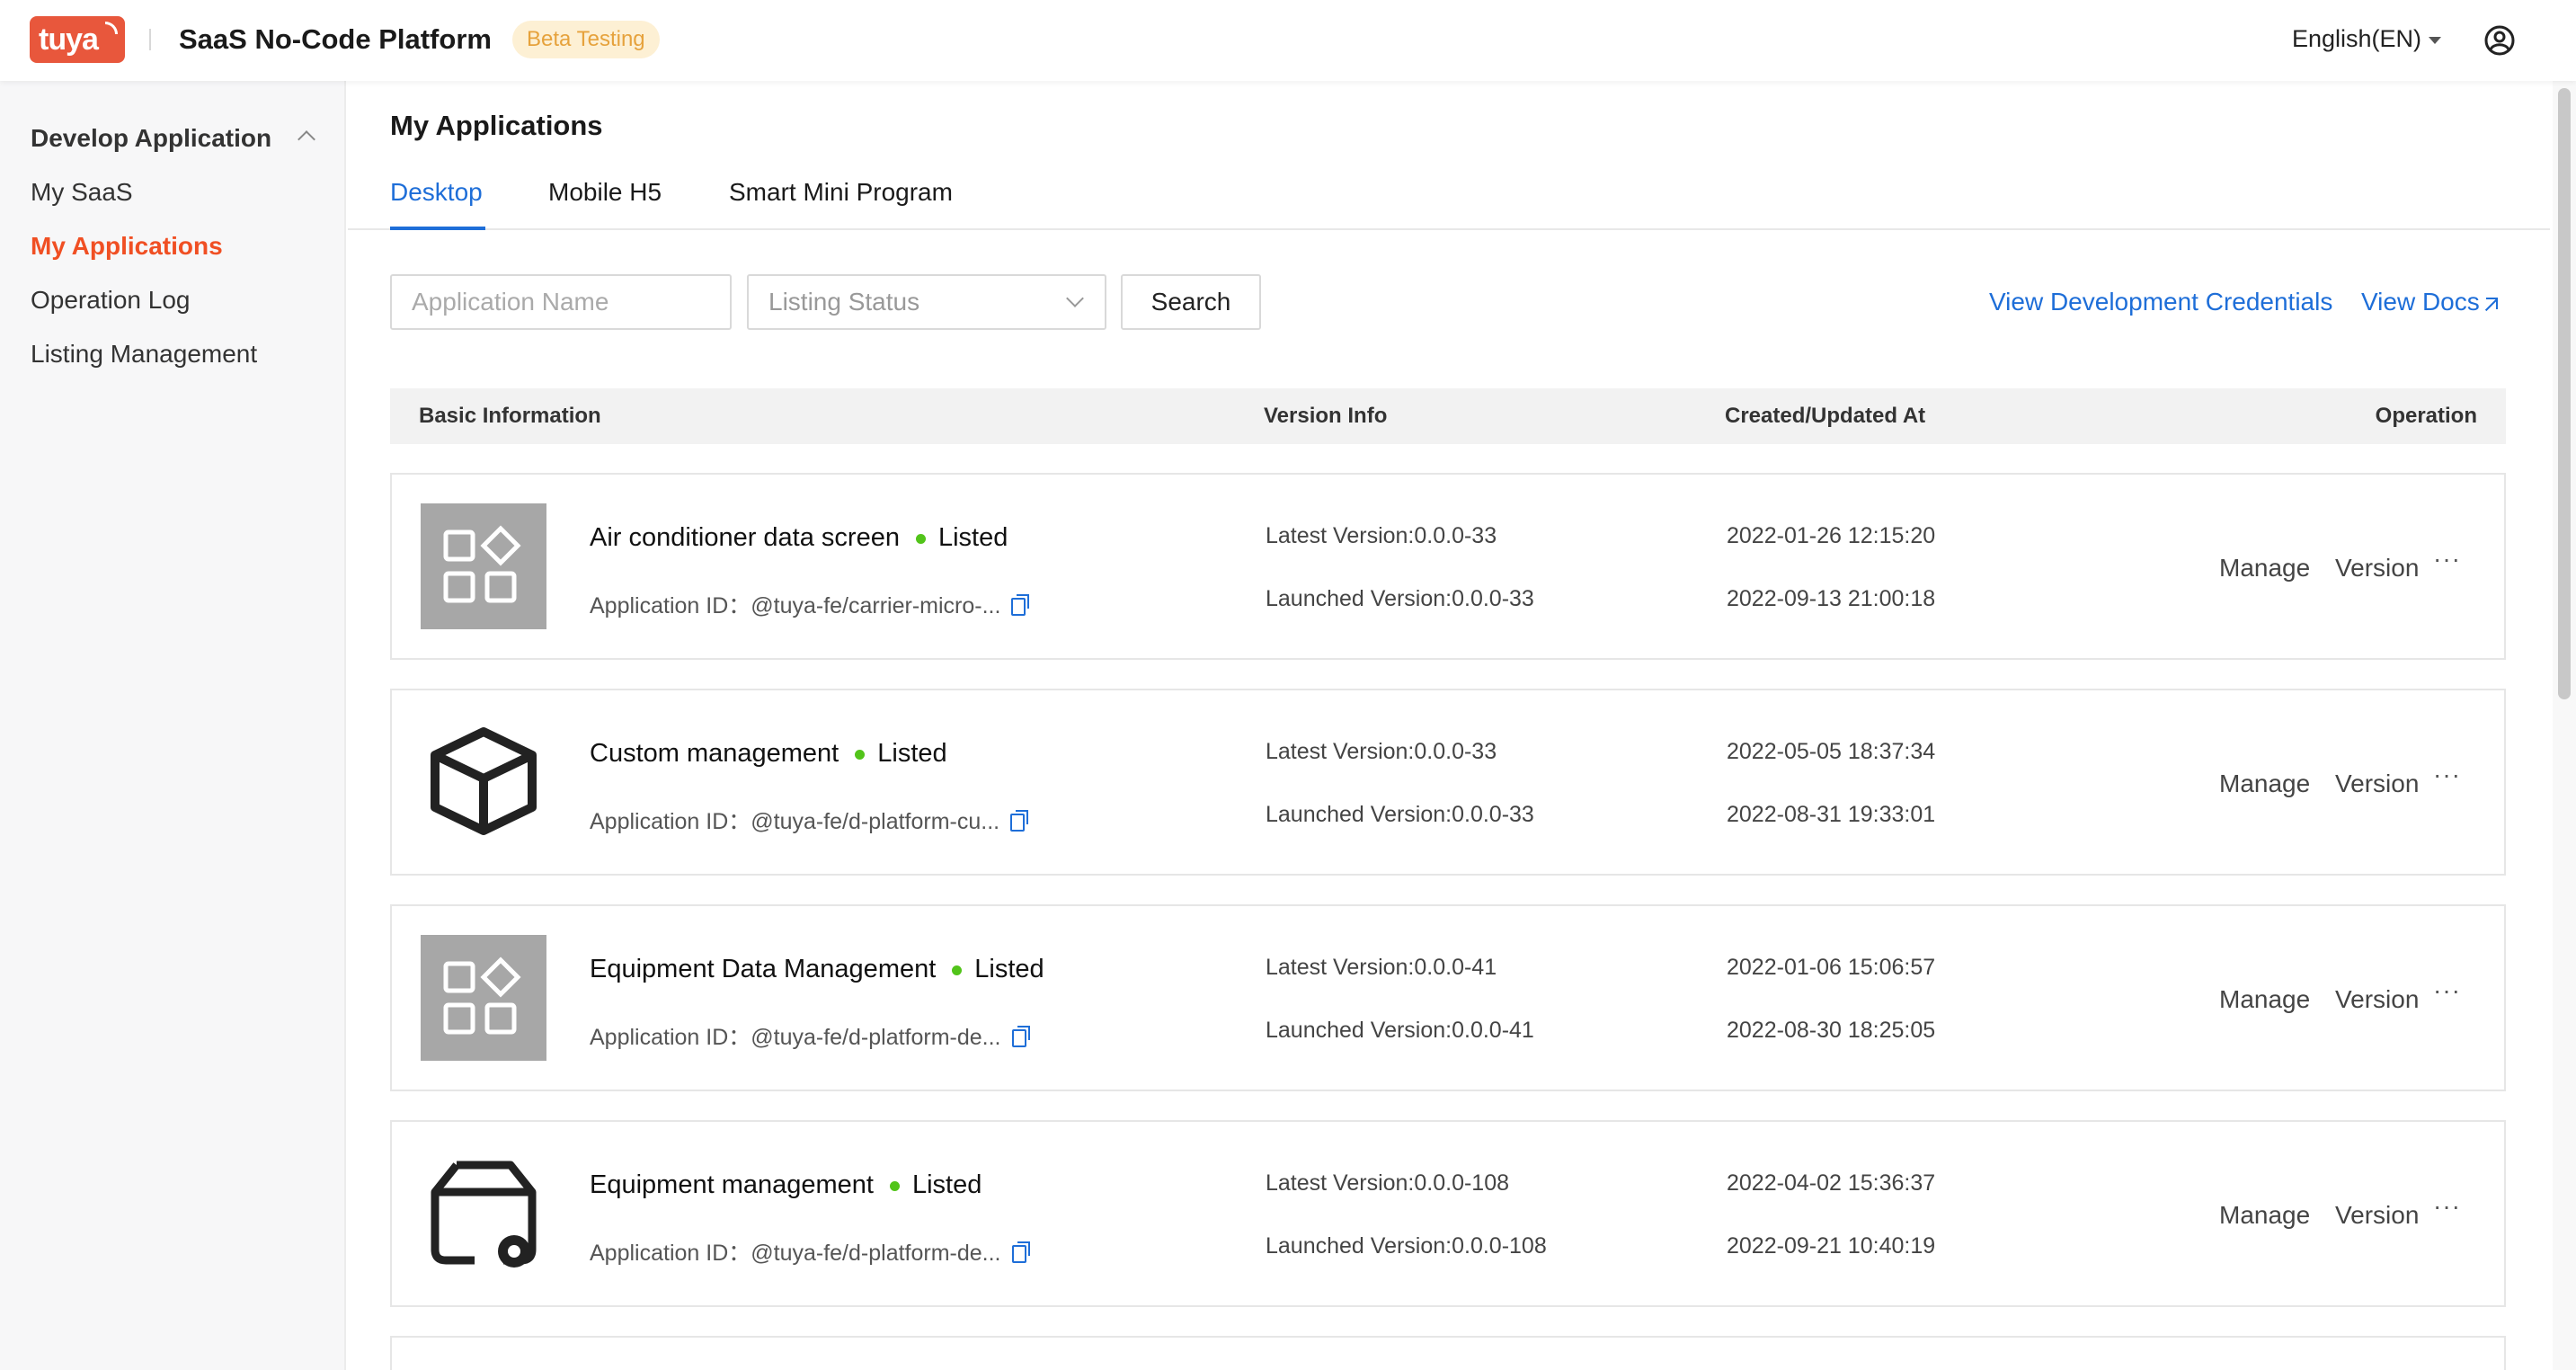  Describe the element at coordinates (745, 537) in the screenshot. I see `app-name-text: Air conditioner data screen` at that location.